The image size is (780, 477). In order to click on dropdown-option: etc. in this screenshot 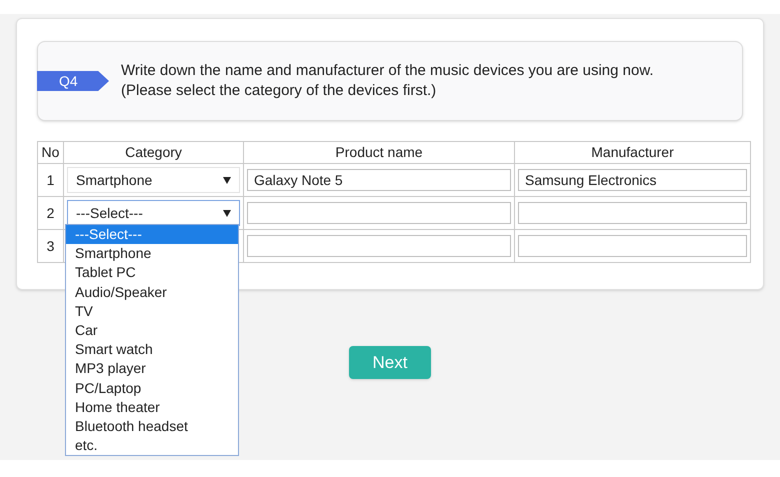, I will do `click(152, 446)`.